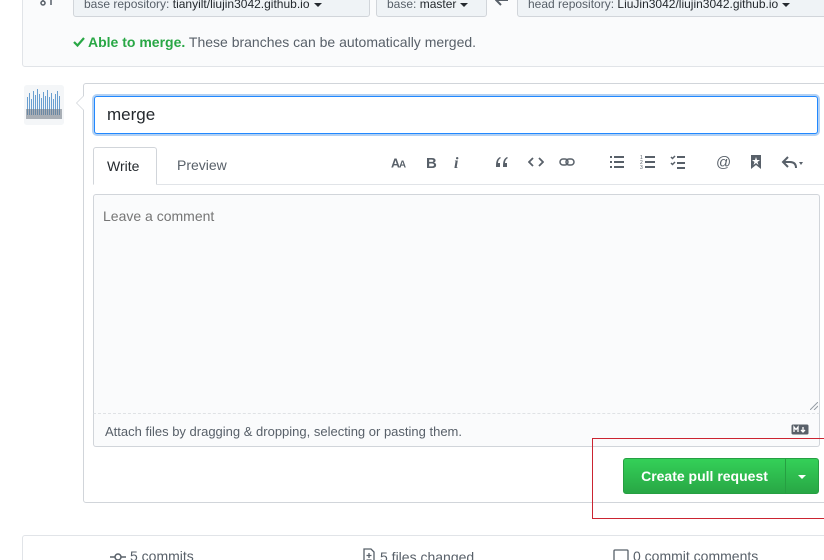 The height and width of the screenshot is (560, 824). Describe the element at coordinates (698, 5) in the screenshot. I see `head-repository-value: LiuJin3042/liujin3042.github.io` at that location.